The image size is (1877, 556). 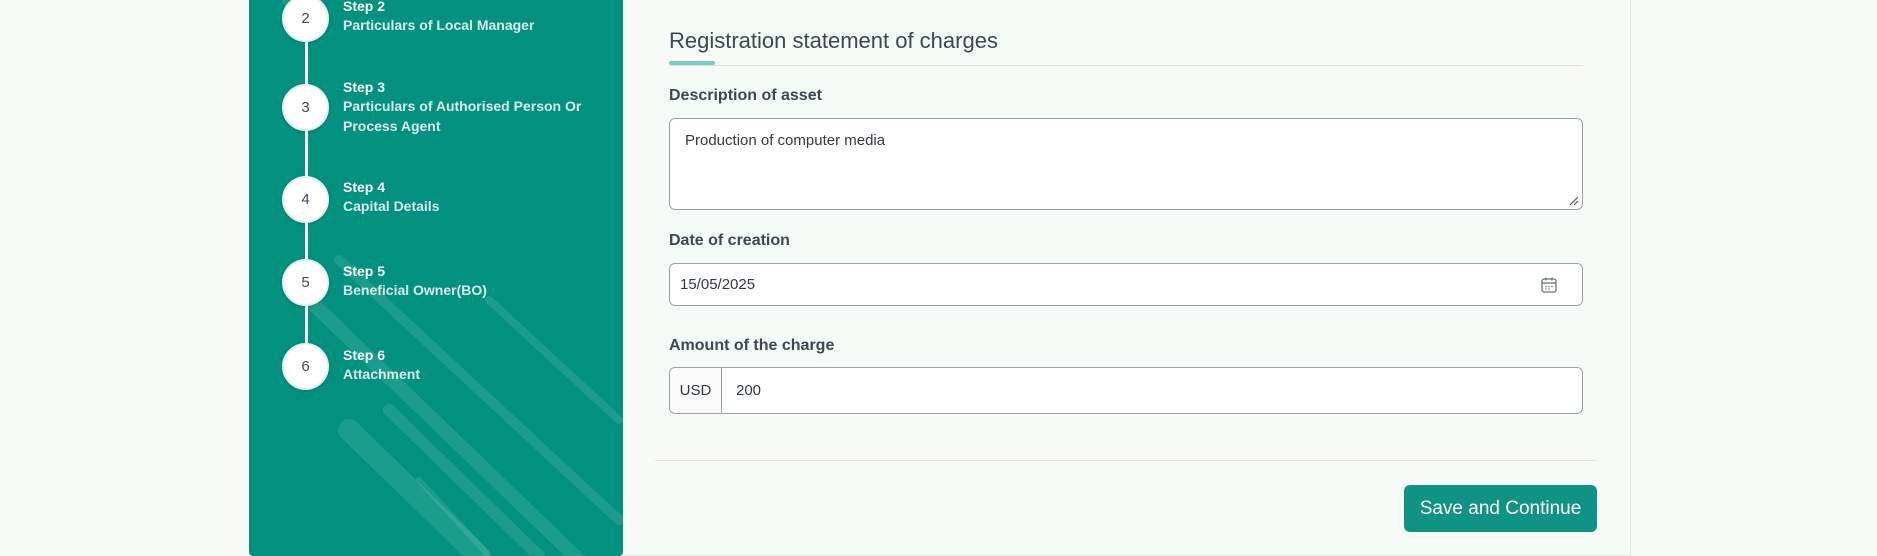 I want to click on amount-input-group: USD 200, so click(x=1126, y=390).